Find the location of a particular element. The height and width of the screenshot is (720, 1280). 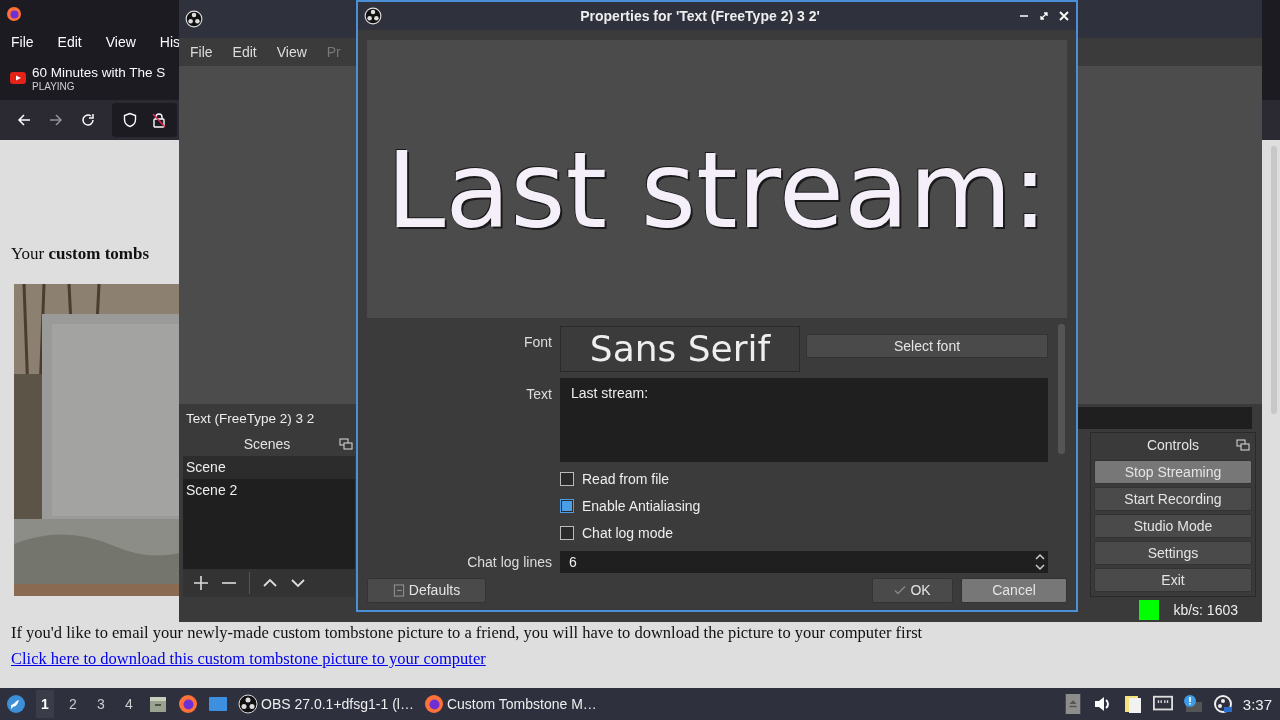

window-icon is located at coordinates (218, 704).